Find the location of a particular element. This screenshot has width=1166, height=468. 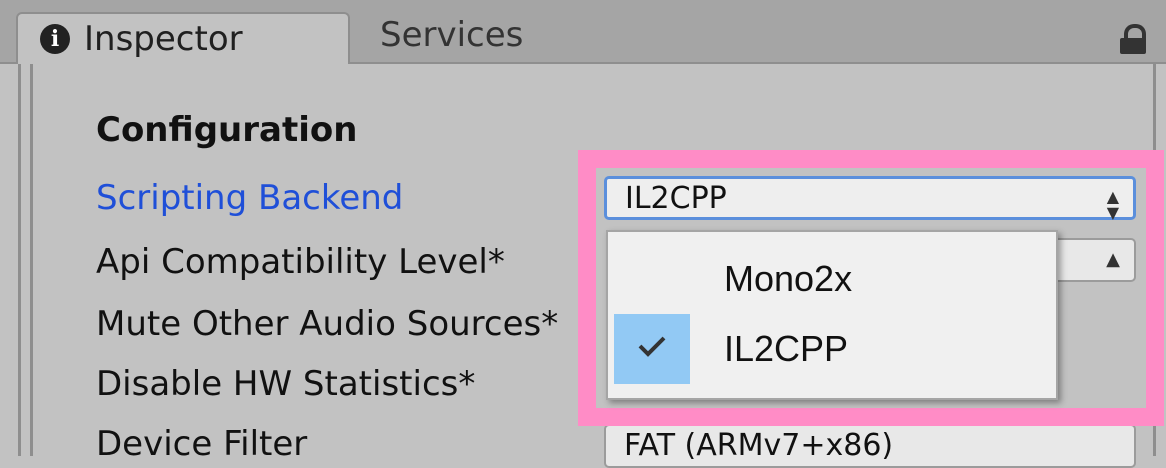

info-icon: i is located at coordinates (55, 39).